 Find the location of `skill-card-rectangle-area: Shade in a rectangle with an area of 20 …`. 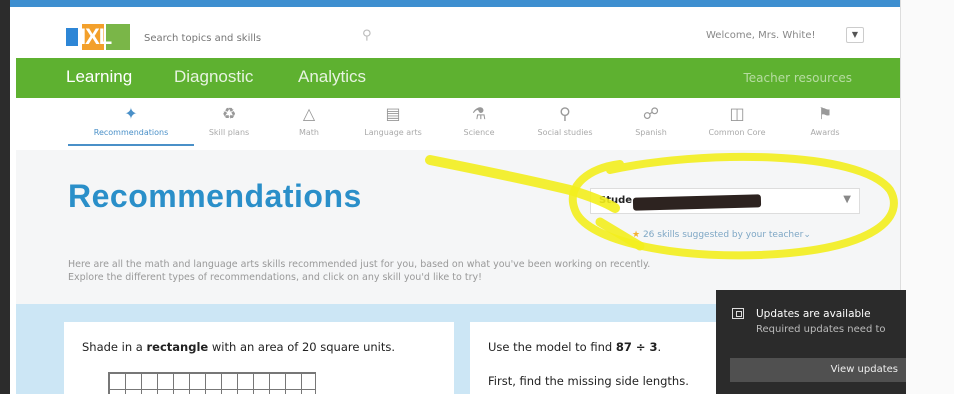

skill-card-rectangle-area: Shade in a rectangle with an area of 20 … is located at coordinates (259, 358).